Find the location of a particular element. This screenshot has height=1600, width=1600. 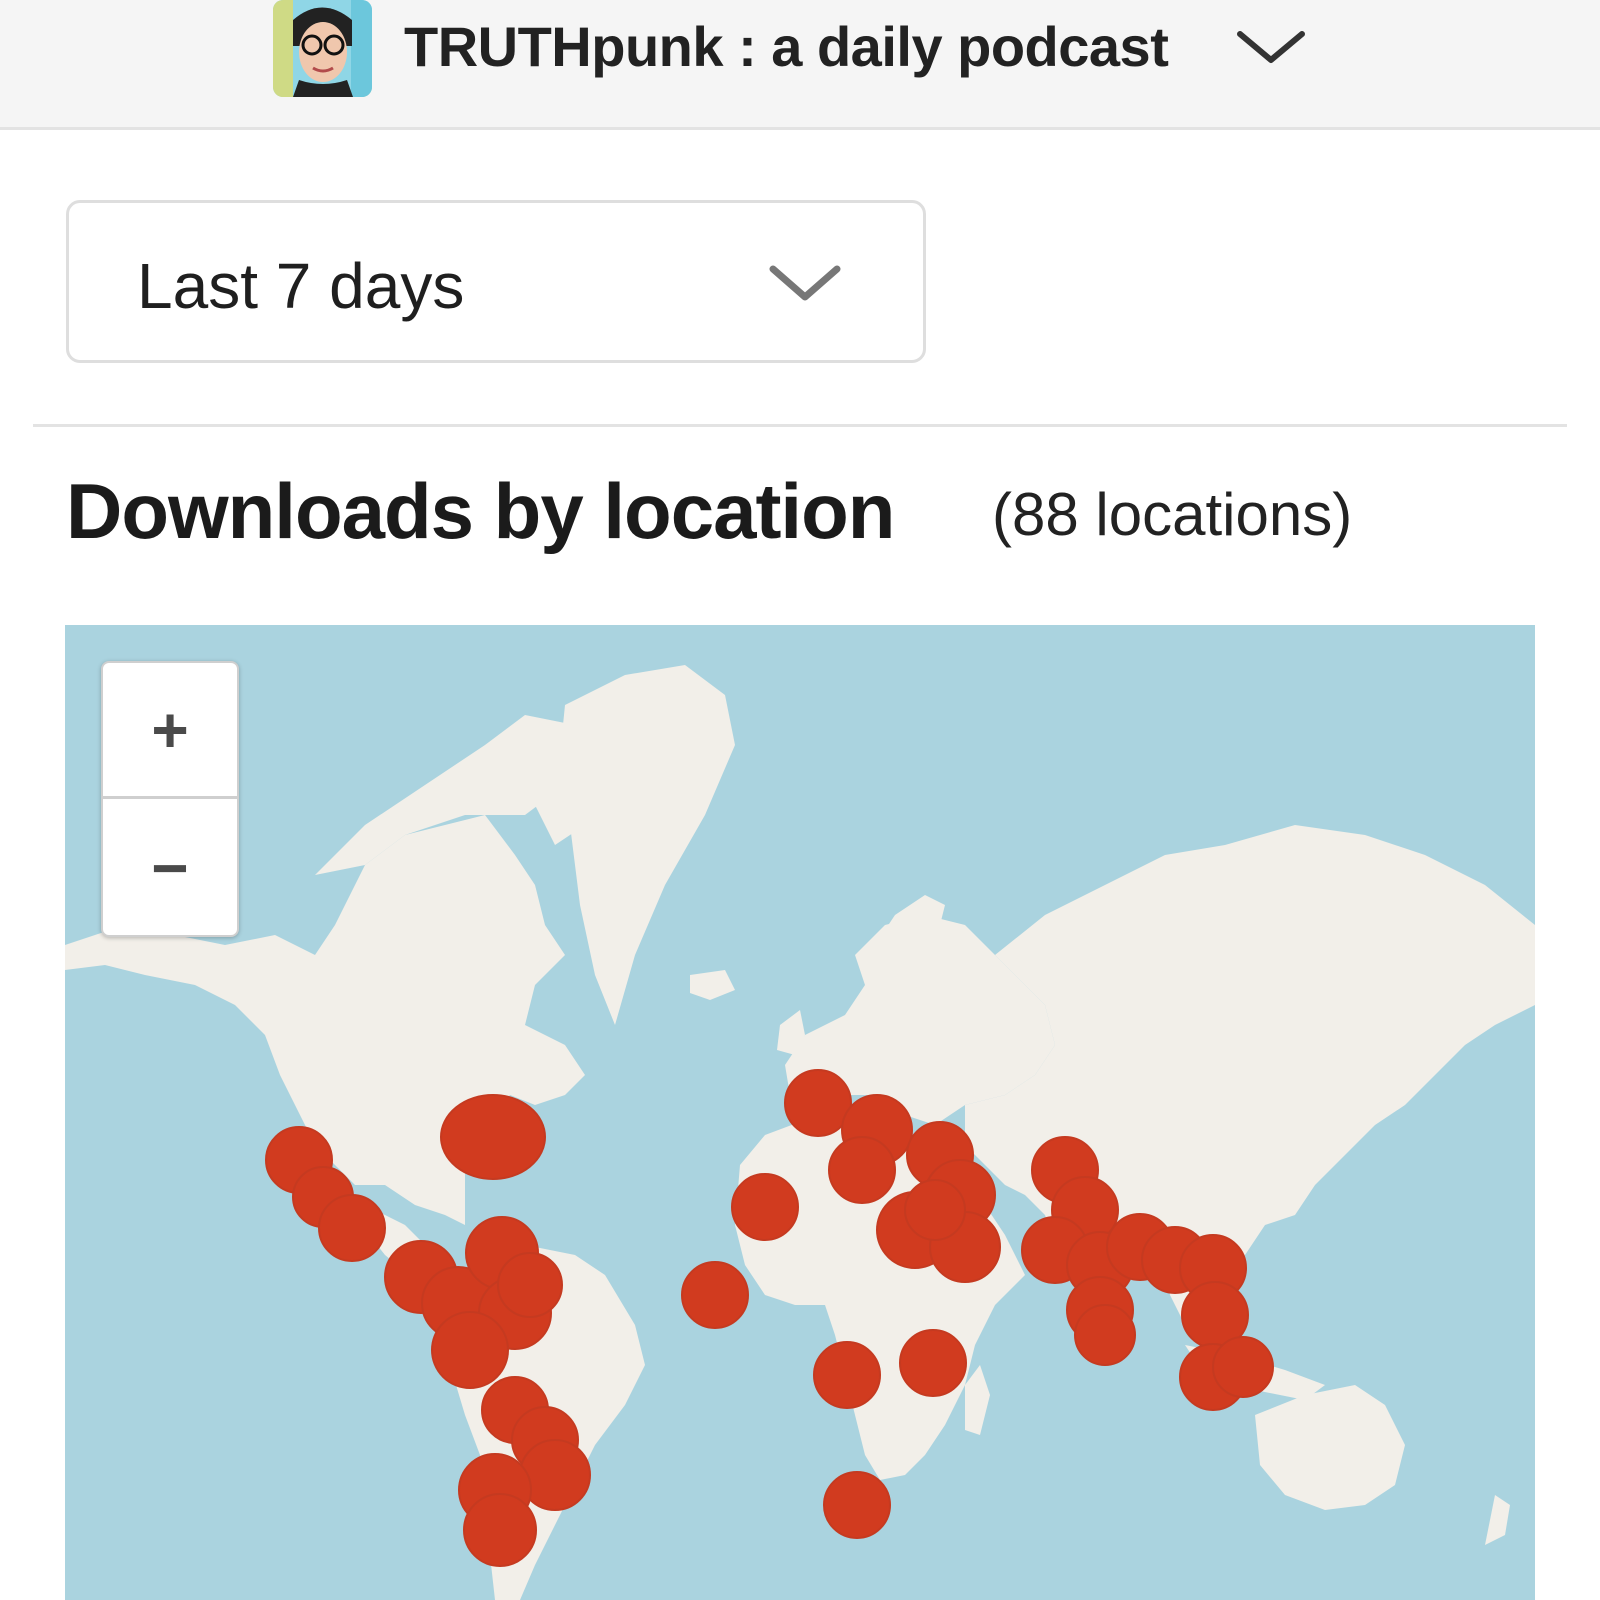

land-australia is located at coordinates (1330, 1447).